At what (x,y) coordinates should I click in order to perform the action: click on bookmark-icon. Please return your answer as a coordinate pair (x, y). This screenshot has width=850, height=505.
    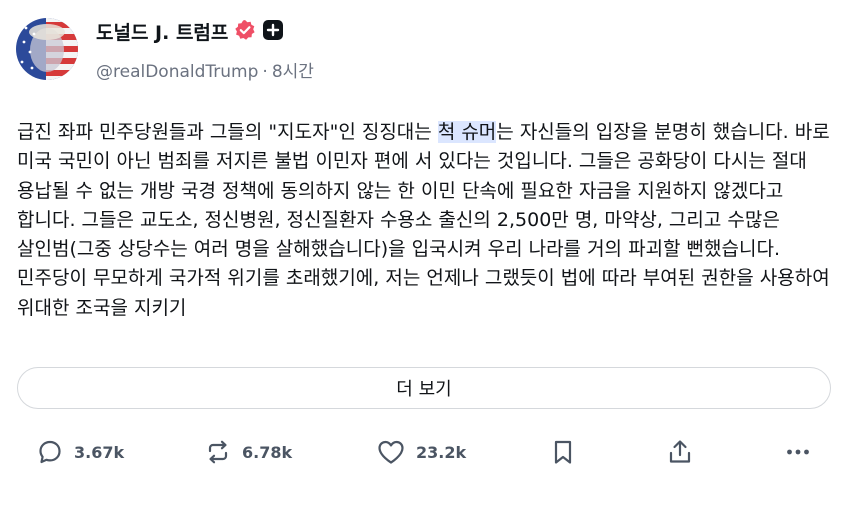
    Looking at the image, I should click on (563, 452).